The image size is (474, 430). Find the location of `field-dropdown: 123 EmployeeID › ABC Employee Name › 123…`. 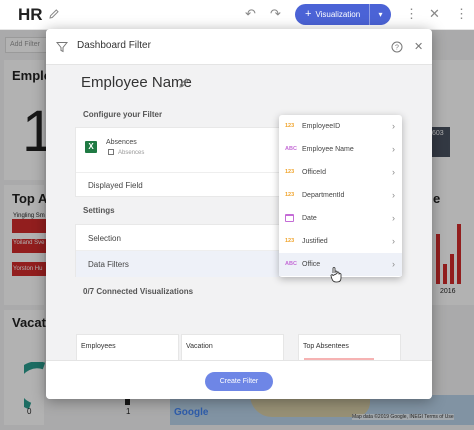

field-dropdown: 123 EmployeeID › ABC Employee Name › 123… is located at coordinates (340, 196).